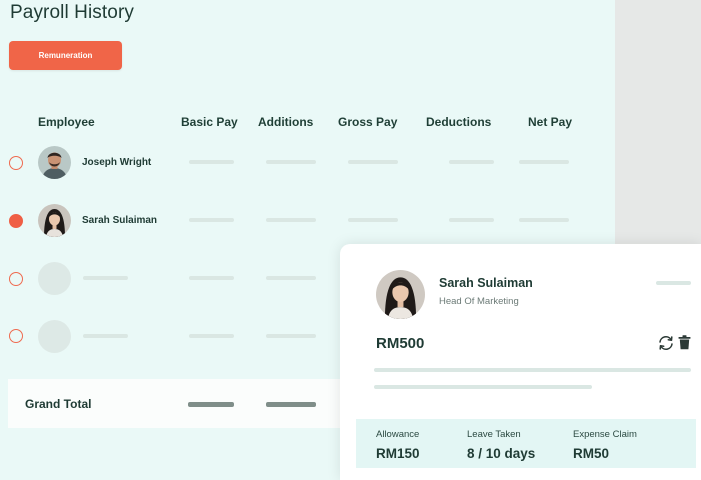 Image resolution: width=701 pixels, height=480 pixels. Describe the element at coordinates (120, 220) in the screenshot. I see `employee-name: Sarah Sulaiman` at that location.